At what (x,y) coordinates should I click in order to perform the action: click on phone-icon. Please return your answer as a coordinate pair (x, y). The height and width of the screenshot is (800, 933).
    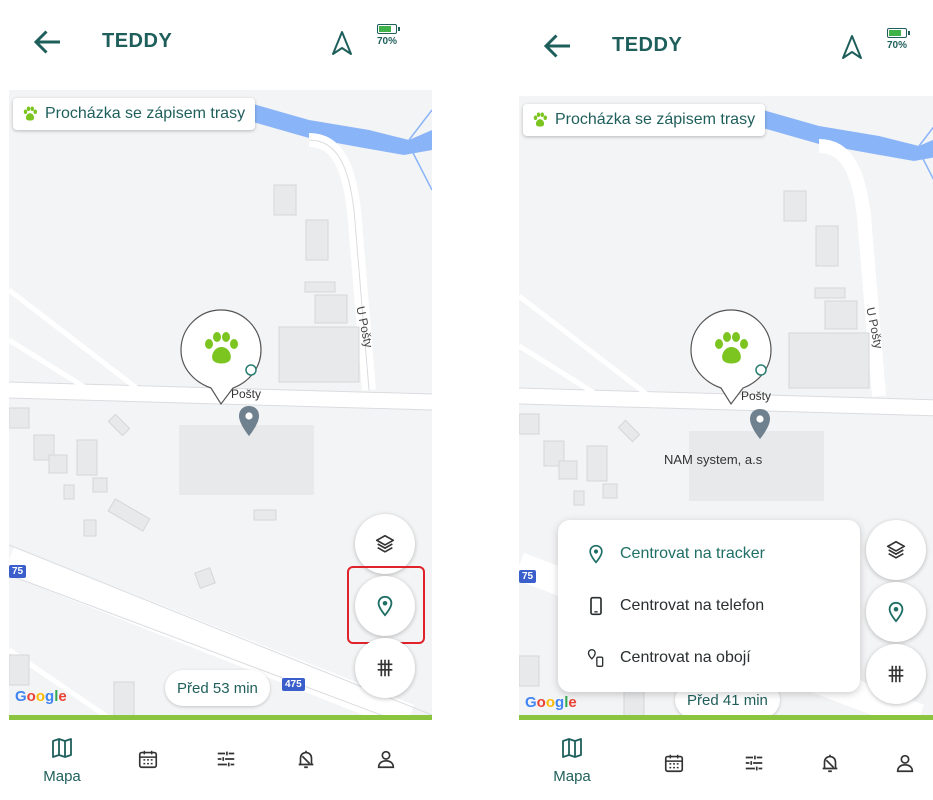
    Looking at the image, I should click on (596, 606).